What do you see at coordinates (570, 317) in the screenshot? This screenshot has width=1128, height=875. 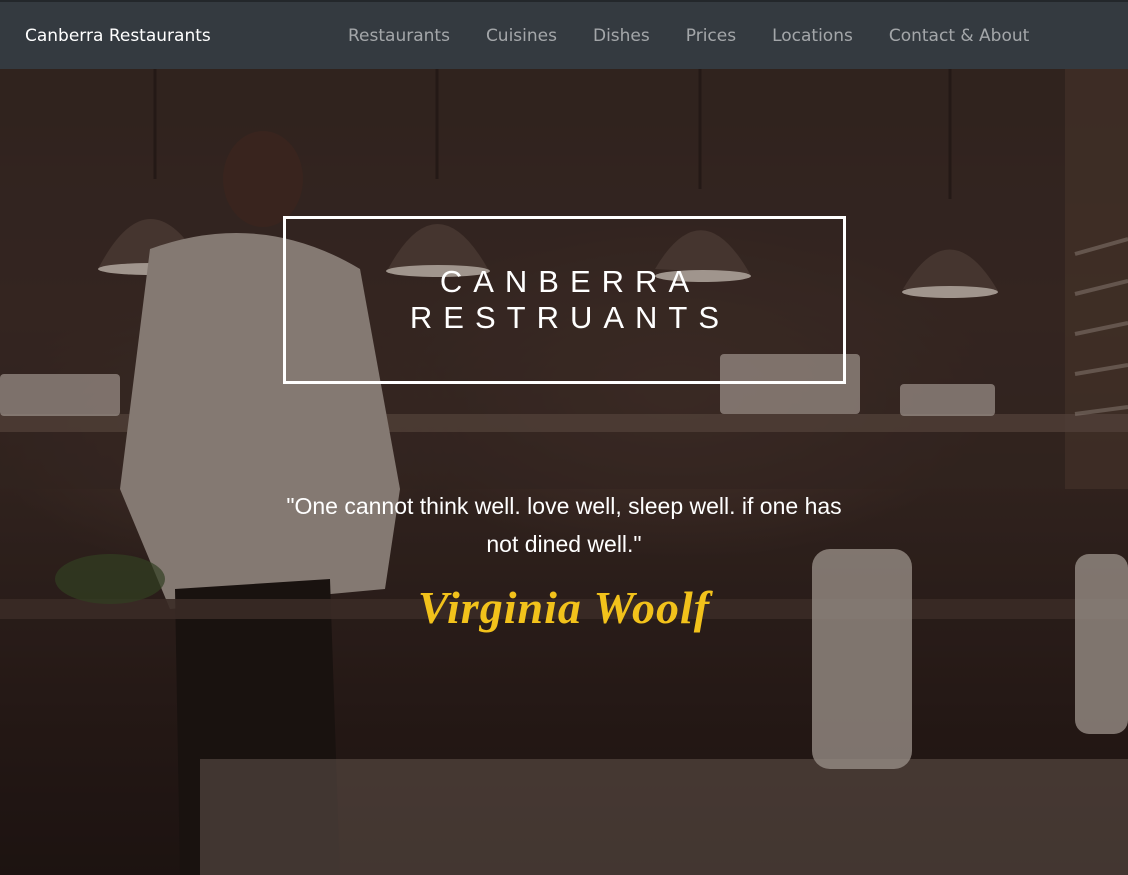 I see `hero-title-line-2: RESTRUANTS` at bounding box center [570, 317].